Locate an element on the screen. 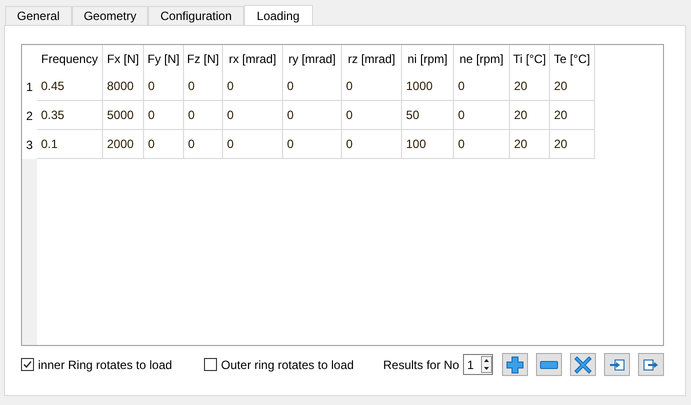  delete-button is located at coordinates (583, 364).